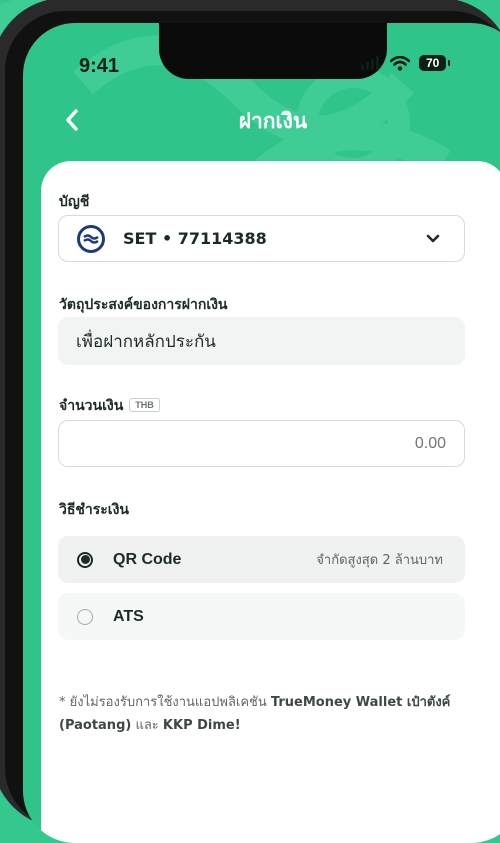 The width and height of the screenshot is (500, 843). I want to click on amount-input, so click(261, 443).